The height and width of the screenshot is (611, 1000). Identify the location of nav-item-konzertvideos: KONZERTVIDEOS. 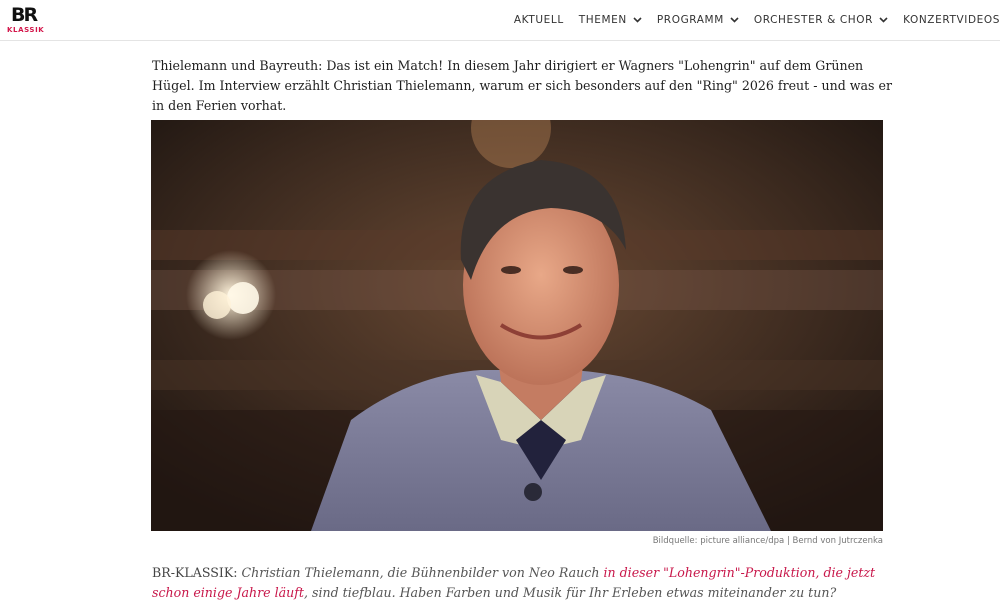
(951, 20).